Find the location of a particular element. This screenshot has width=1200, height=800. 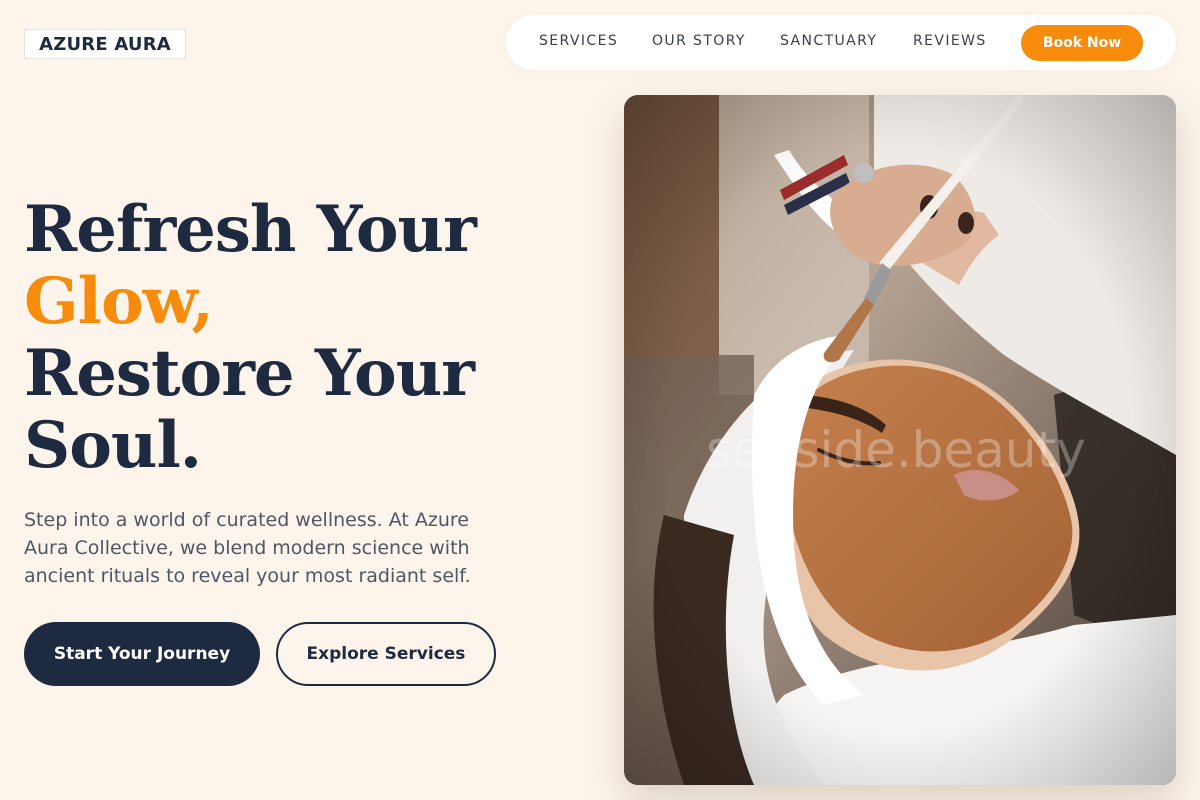

image-watermark: seaside.beauty is located at coordinates (896, 450).